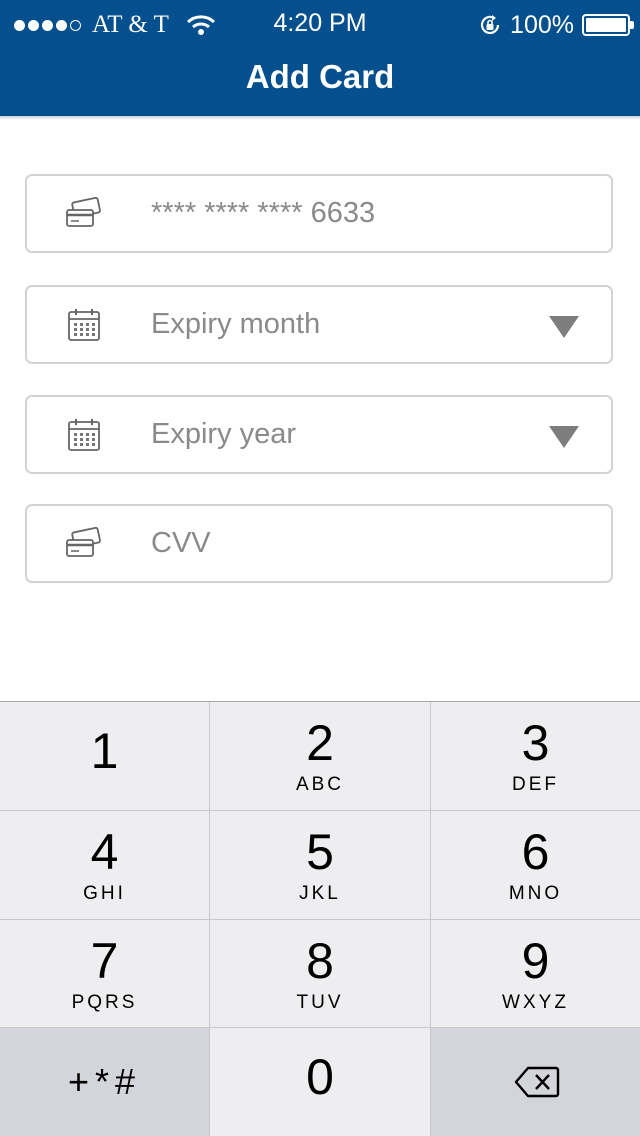 This screenshot has height=1136, width=640. Describe the element at coordinates (104, 893) in the screenshot. I see `key-letters: GHI` at that location.